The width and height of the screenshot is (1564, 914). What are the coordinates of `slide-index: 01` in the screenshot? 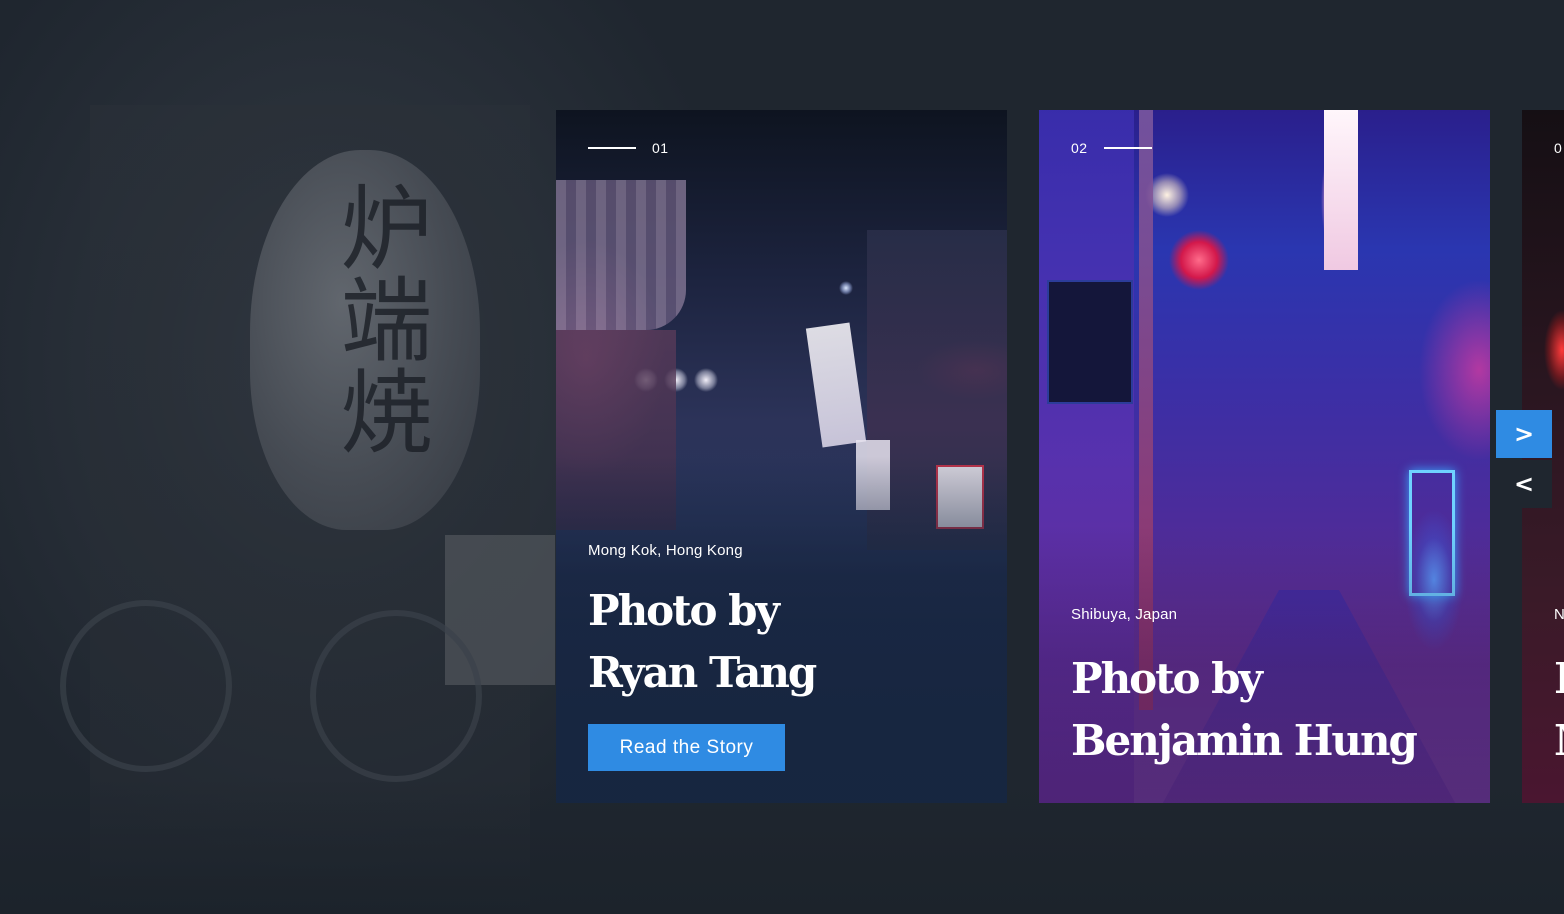 It's located at (628, 148).